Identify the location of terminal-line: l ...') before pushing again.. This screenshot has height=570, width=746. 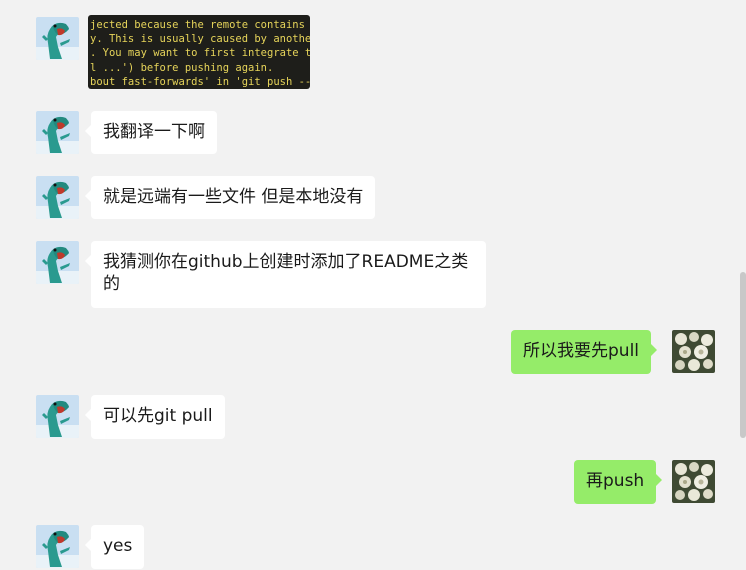
(182, 67).